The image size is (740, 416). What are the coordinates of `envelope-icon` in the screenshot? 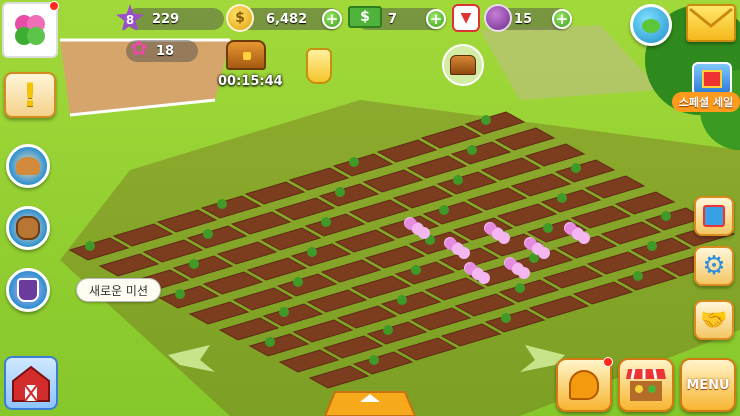 It's located at (711, 17).